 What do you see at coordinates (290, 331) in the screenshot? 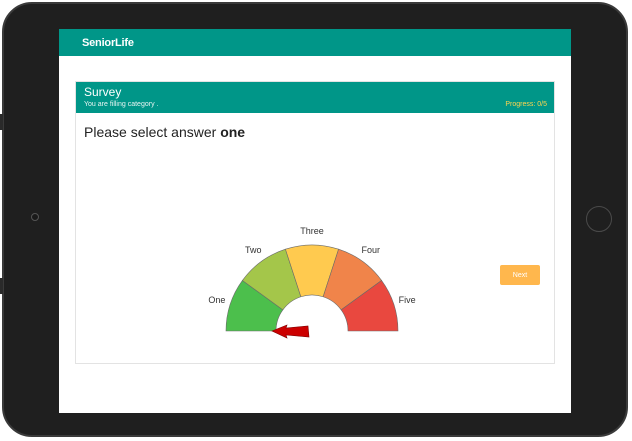
I see `gauge-pointer-icon` at bounding box center [290, 331].